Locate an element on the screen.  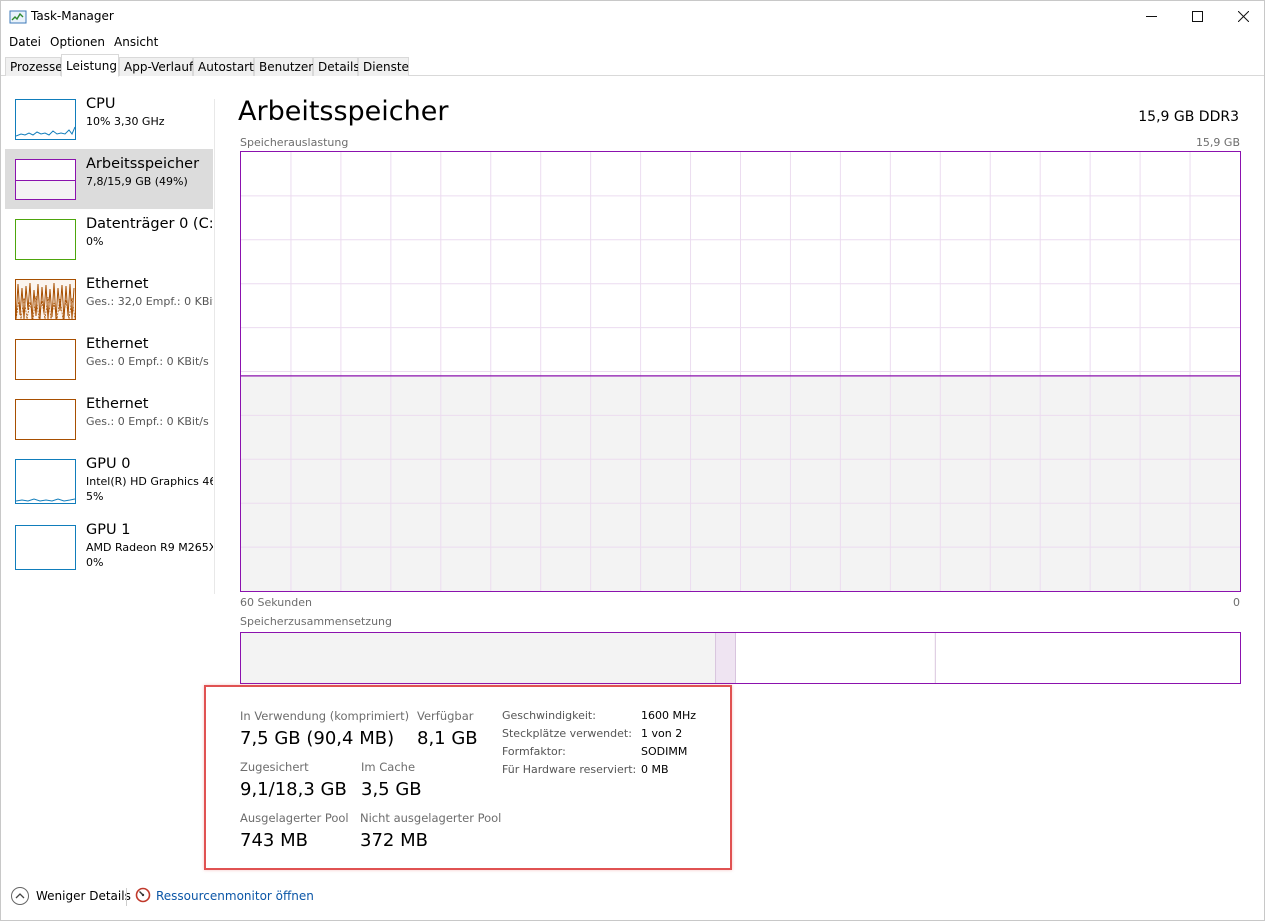
maximize-button is located at coordinates (1197, 16).